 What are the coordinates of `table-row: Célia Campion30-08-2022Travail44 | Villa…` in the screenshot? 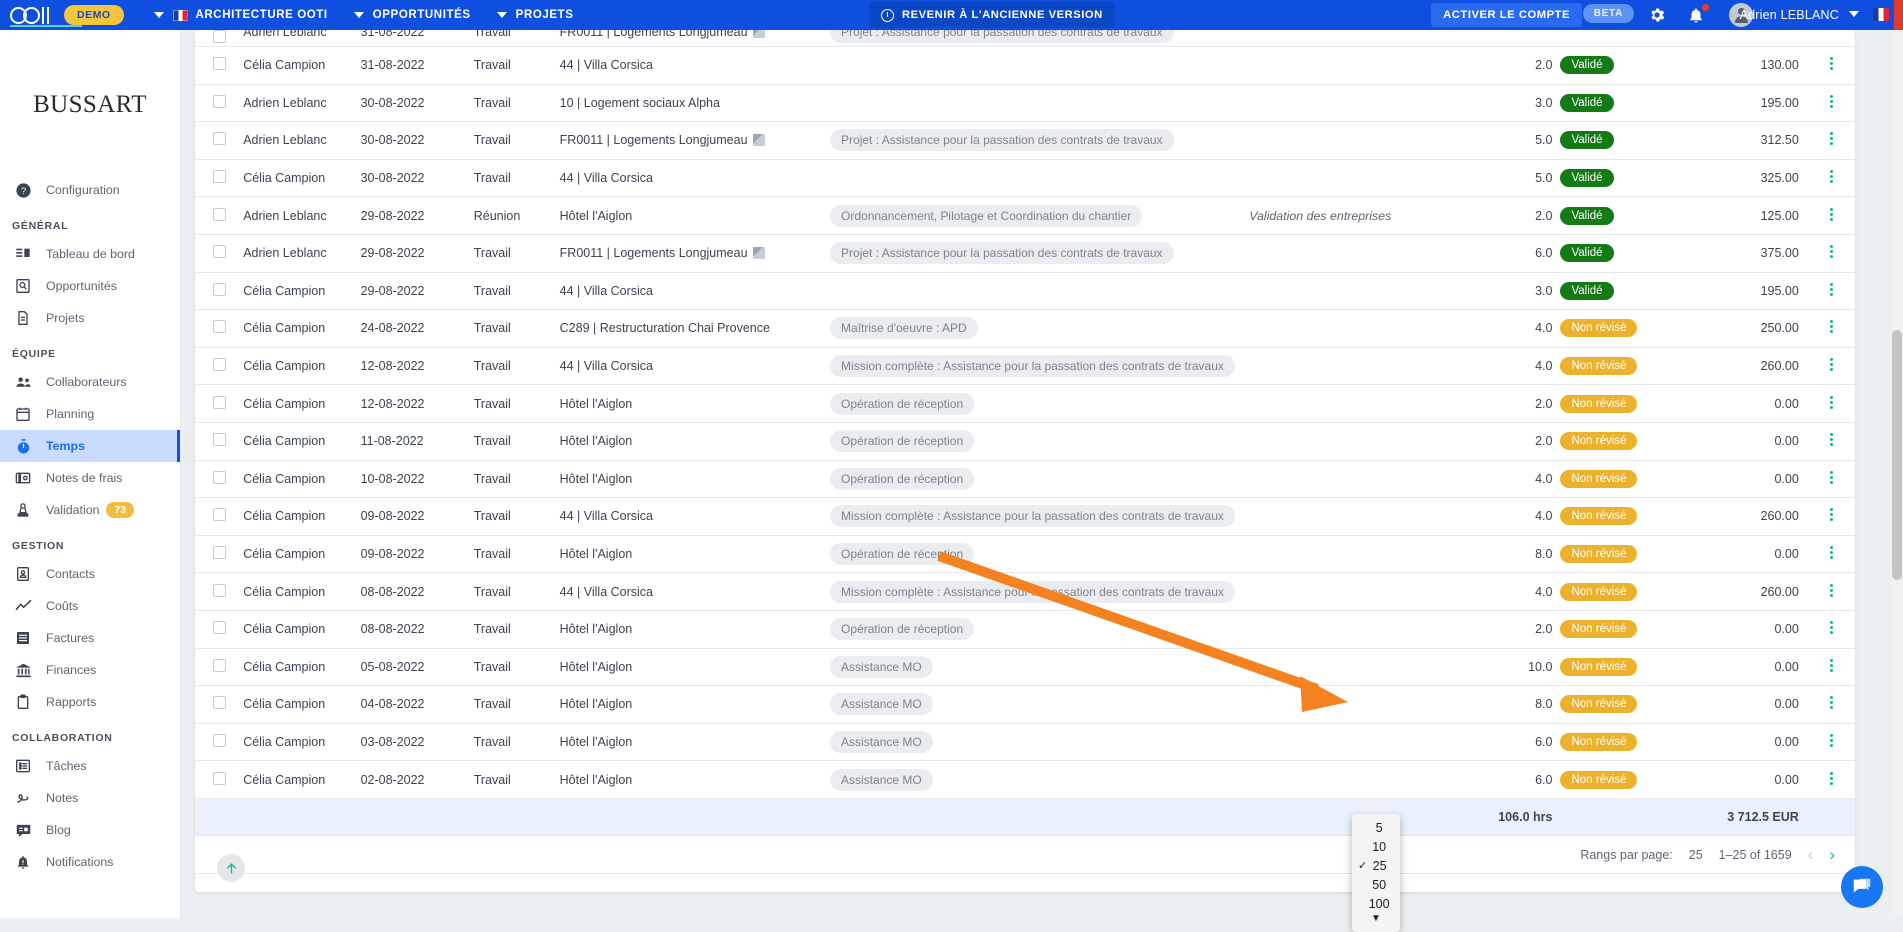 It's located at (1025, 178).